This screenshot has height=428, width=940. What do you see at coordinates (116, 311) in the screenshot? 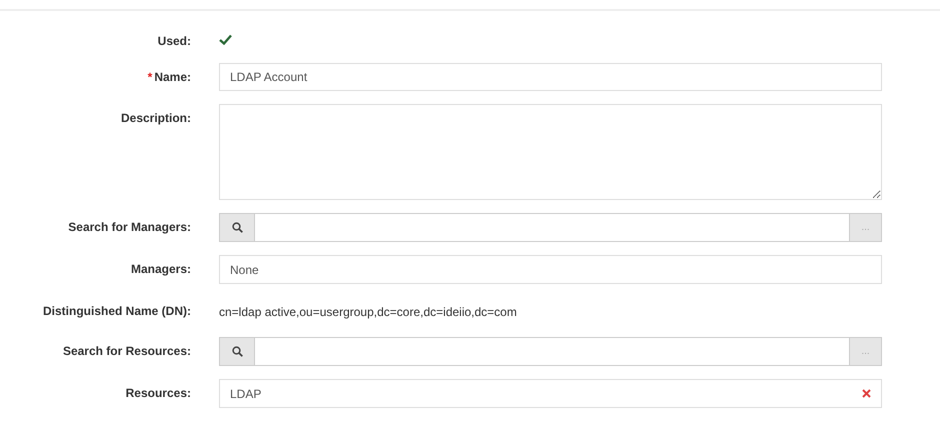
I see `field-label: Distinguished Name (DN):` at bounding box center [116, 311].